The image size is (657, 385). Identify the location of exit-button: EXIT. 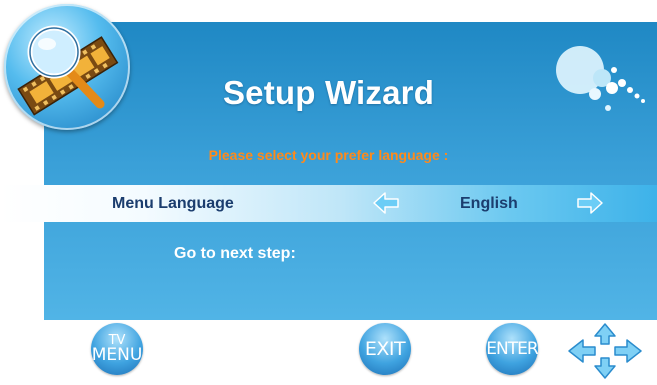
(385, 349).